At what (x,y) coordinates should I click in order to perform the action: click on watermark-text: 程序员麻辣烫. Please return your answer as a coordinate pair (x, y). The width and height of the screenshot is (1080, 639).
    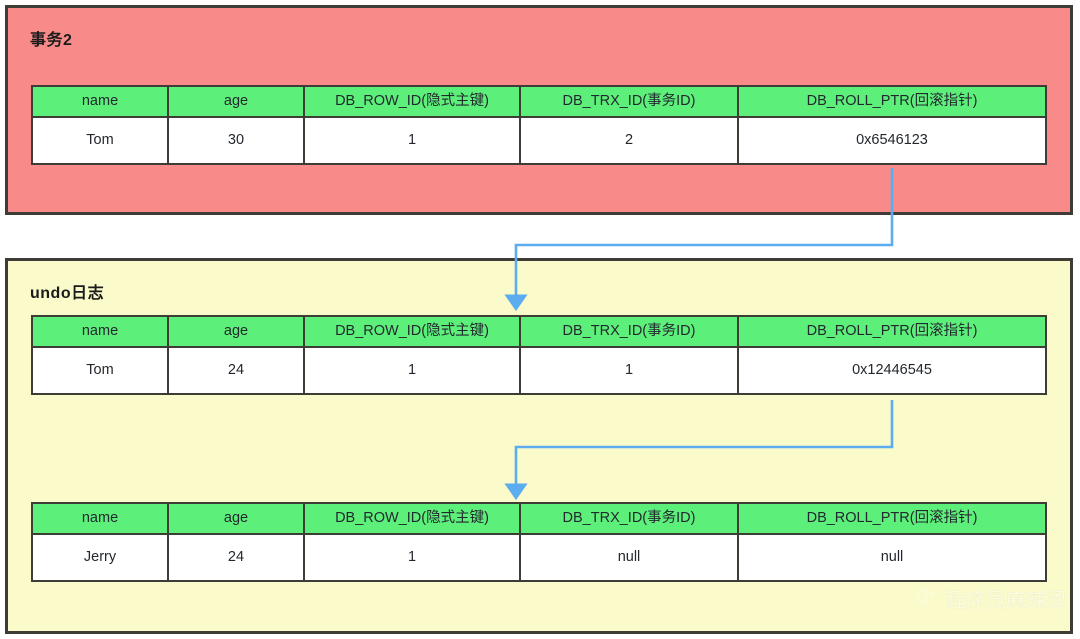
    Looking at the image, I should click on (1006, 600).